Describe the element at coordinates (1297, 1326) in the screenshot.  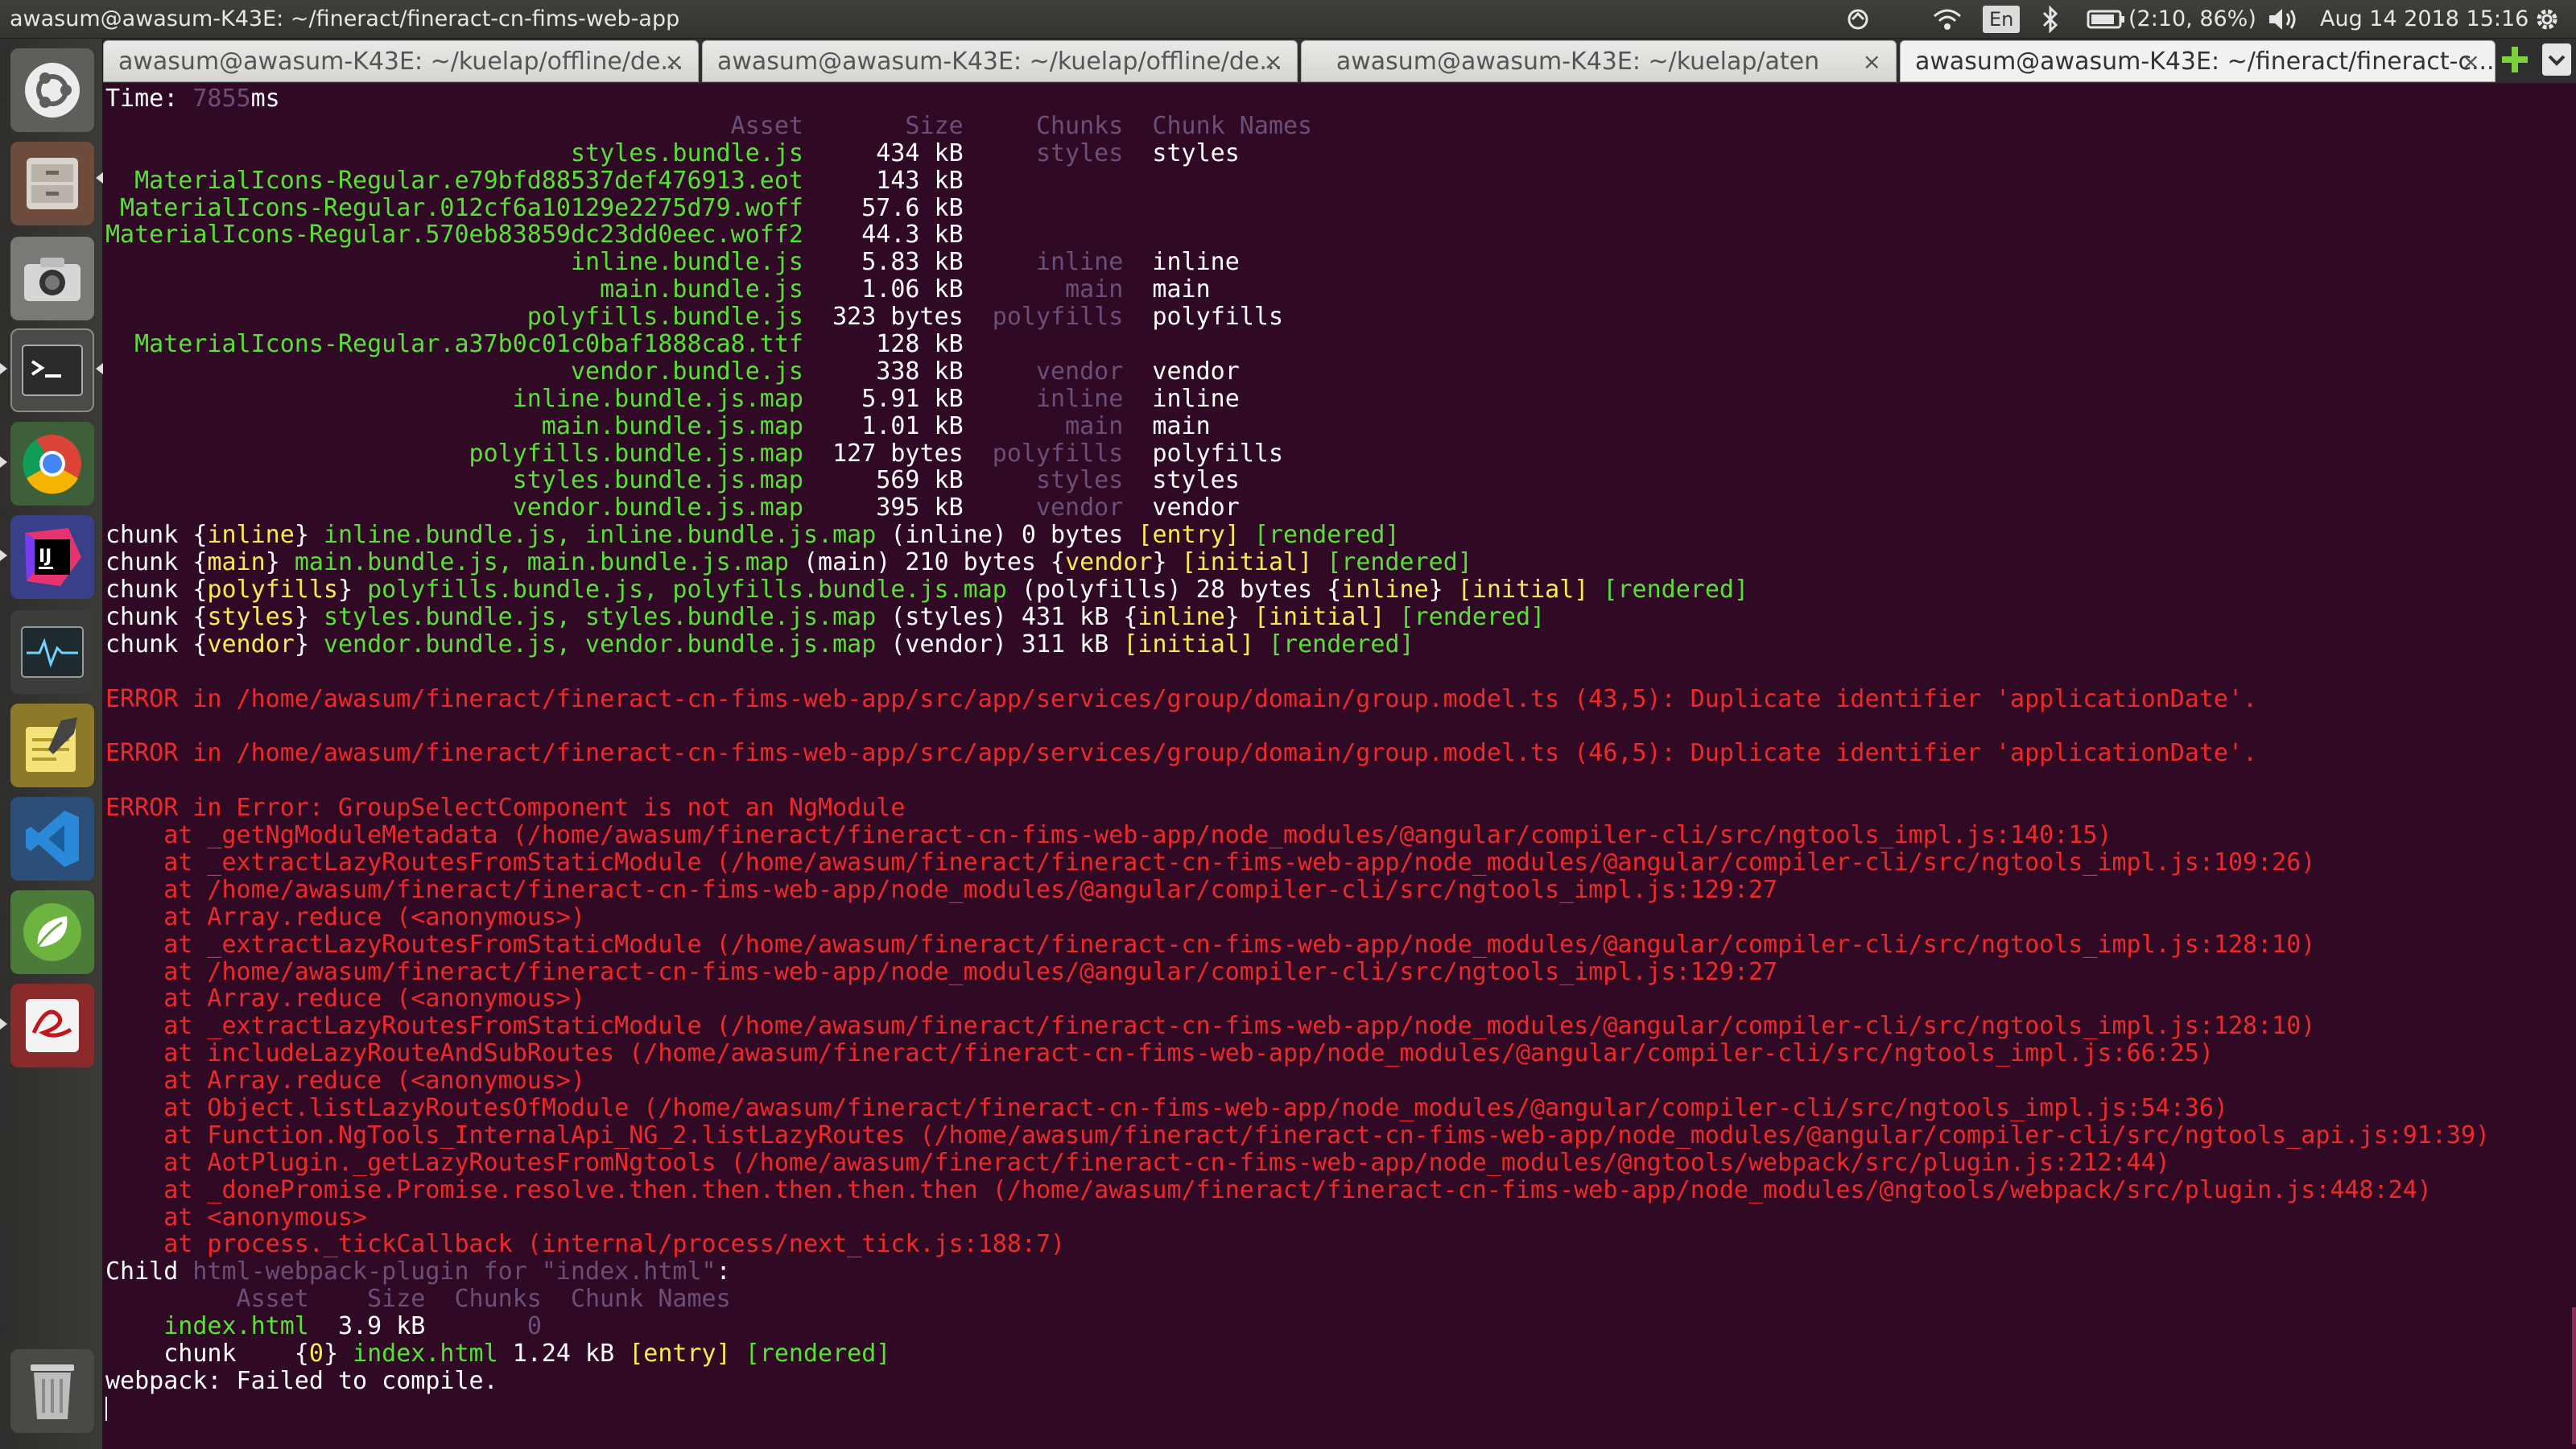
I see `terminal-line: index.html 3.9 kB 0` at that location.